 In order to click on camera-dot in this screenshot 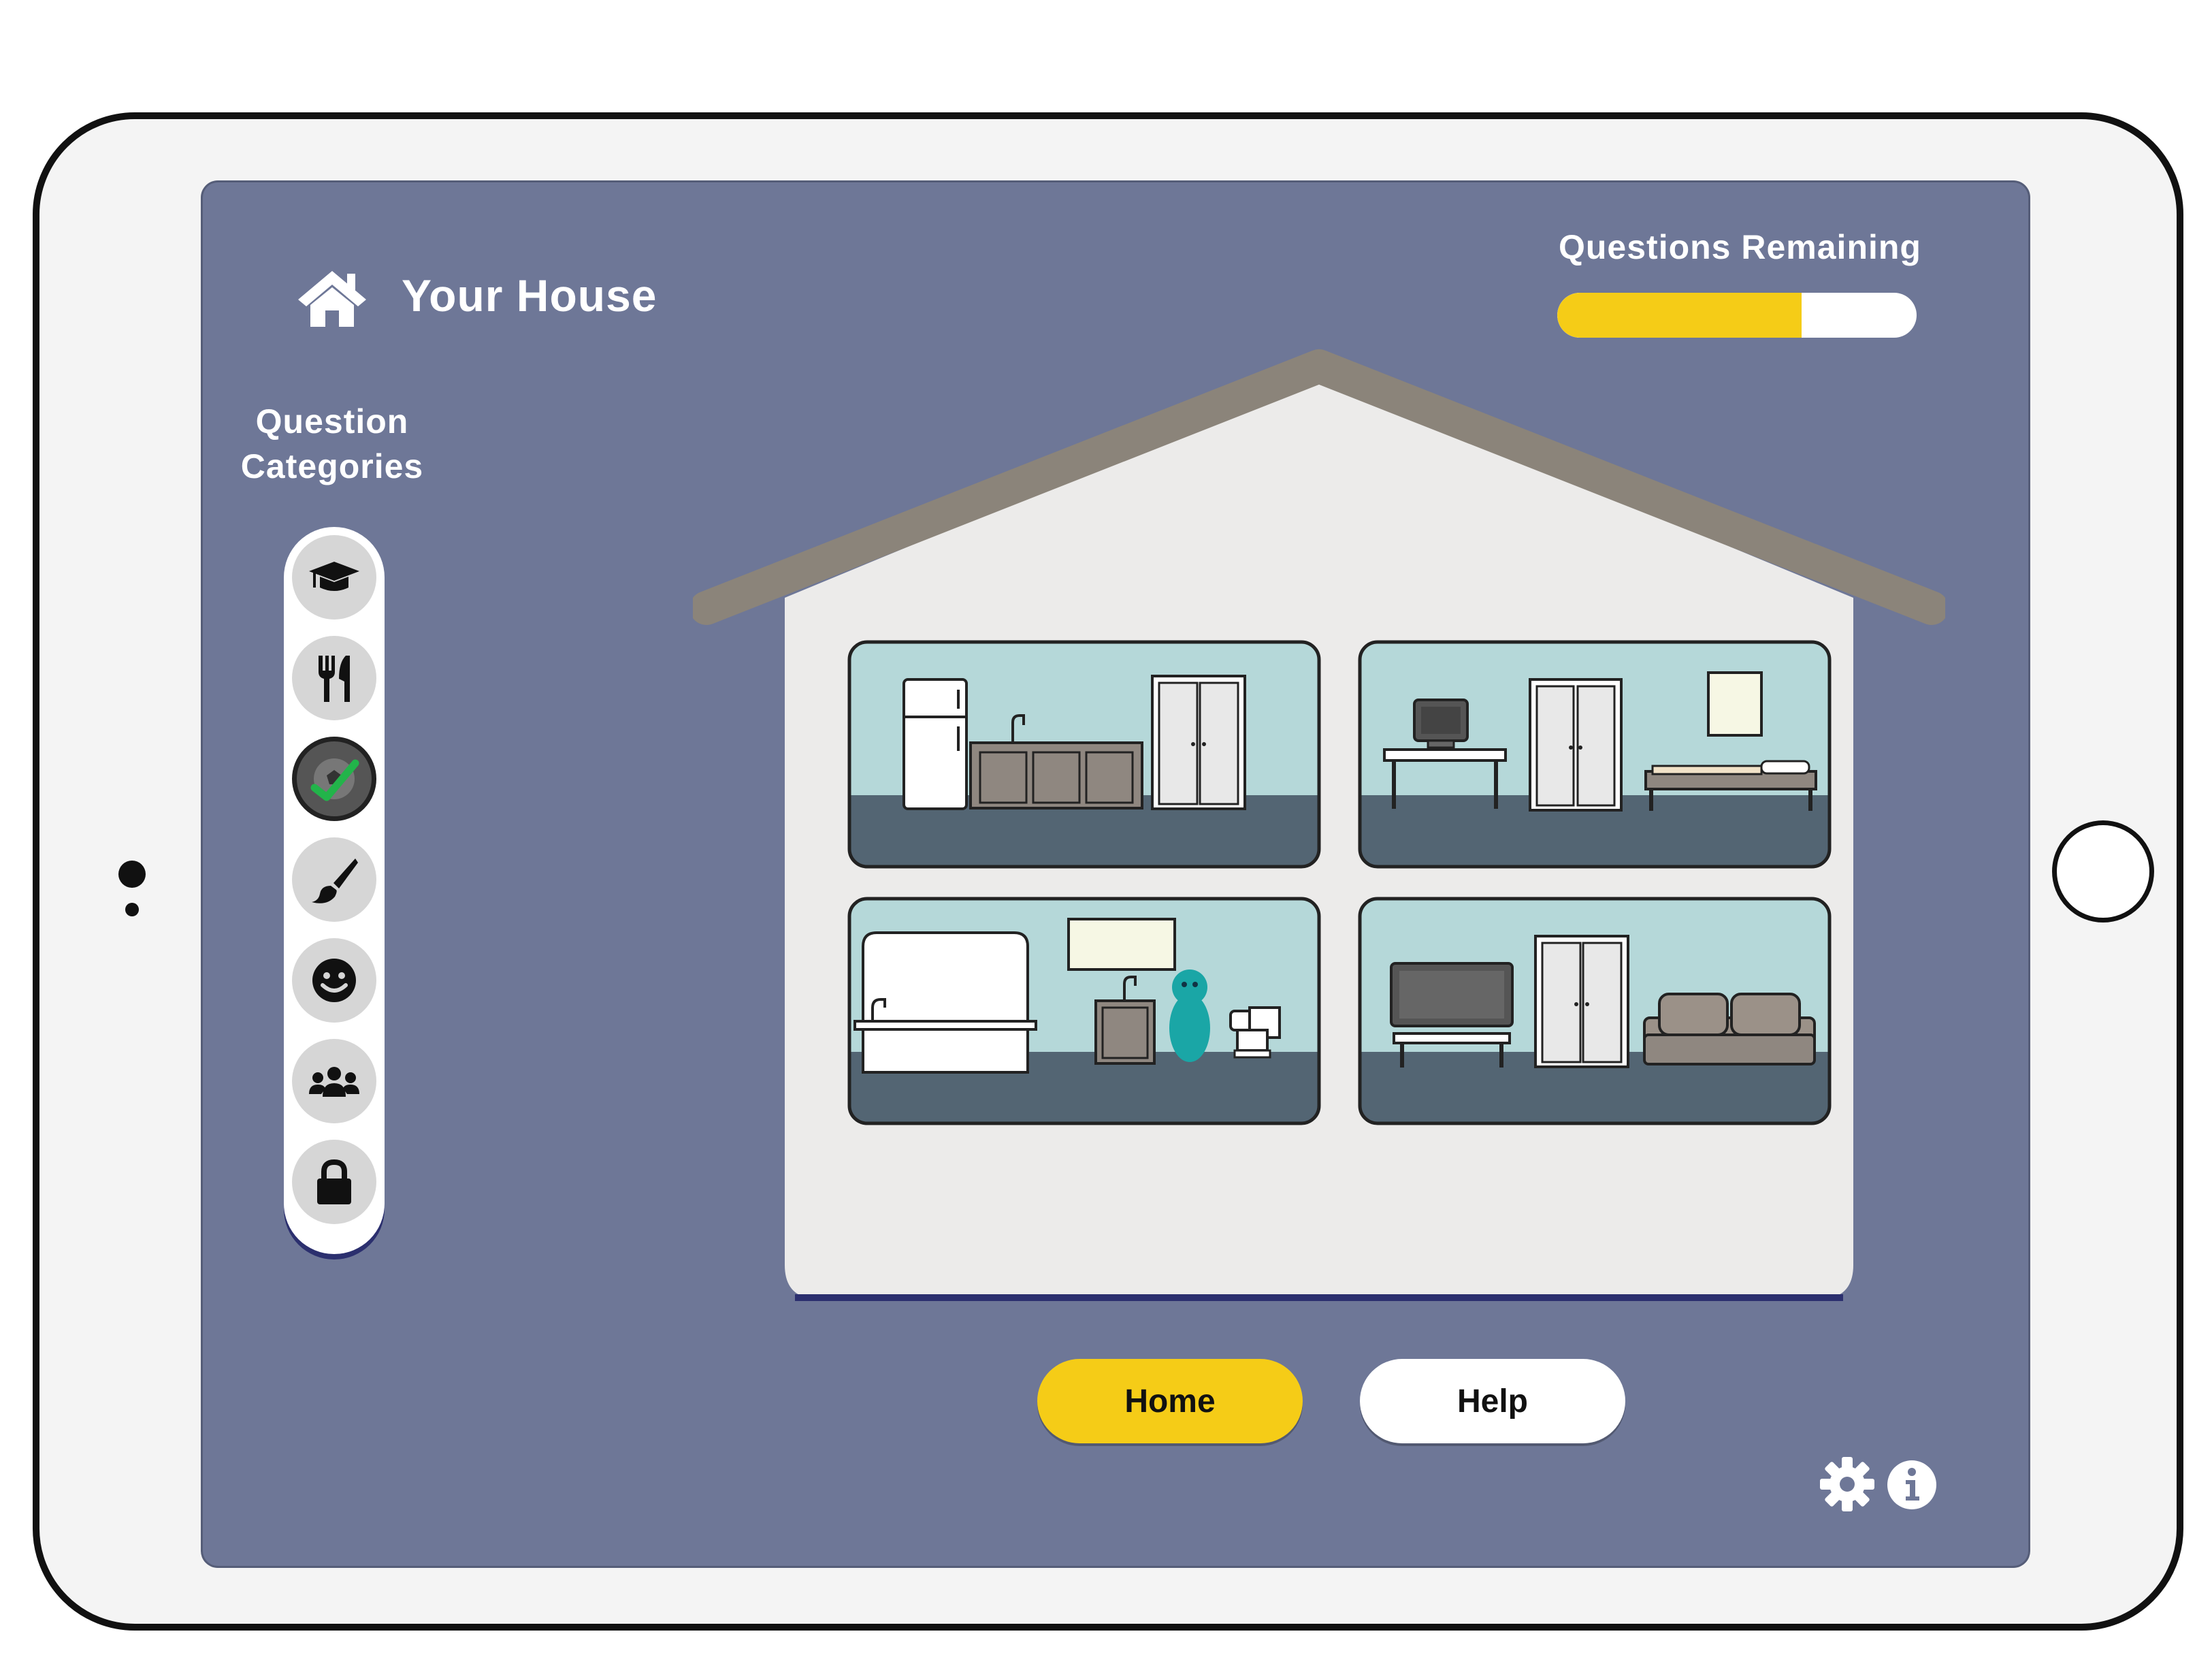, I will do `click(132, 874)`.